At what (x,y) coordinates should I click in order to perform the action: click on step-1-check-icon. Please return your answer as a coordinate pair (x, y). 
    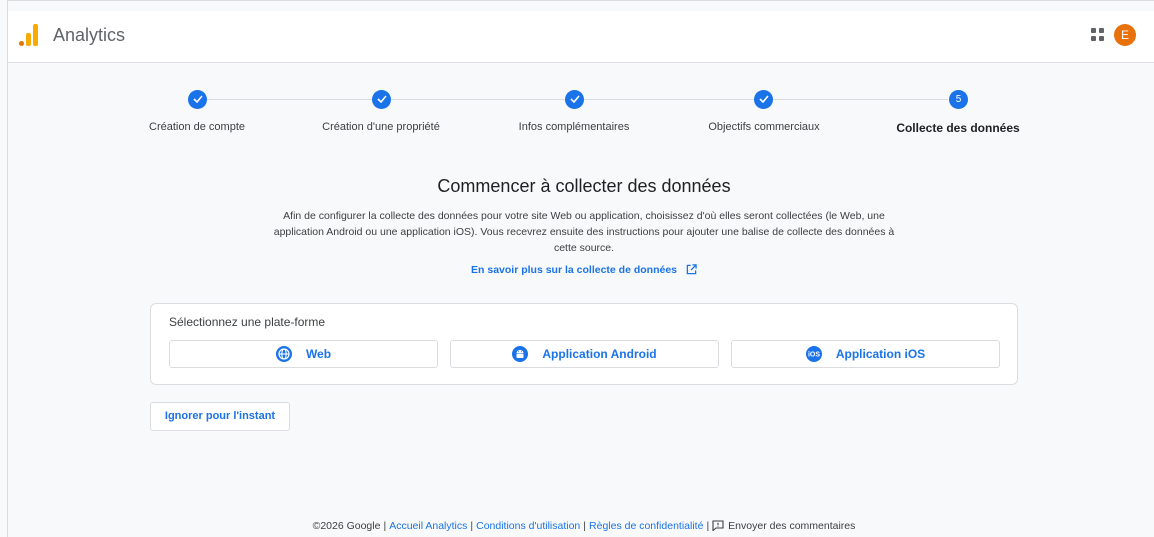
    Looking at the image, I should click on (197, 99).